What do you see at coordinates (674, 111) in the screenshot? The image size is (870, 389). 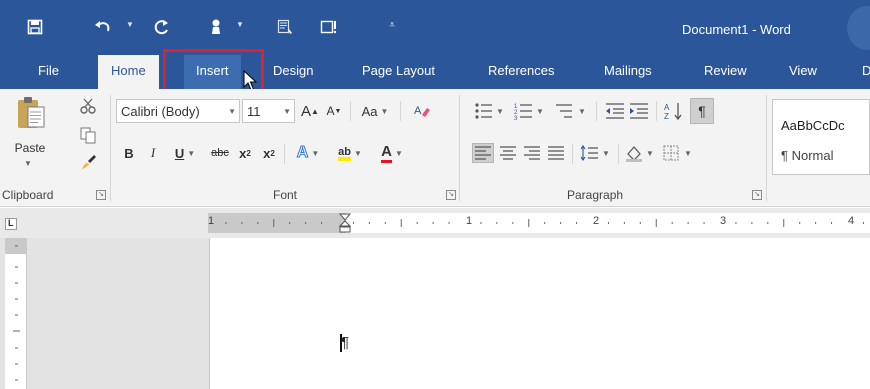 I see `sort-icon: AZ` at bounding box center [674, 111].